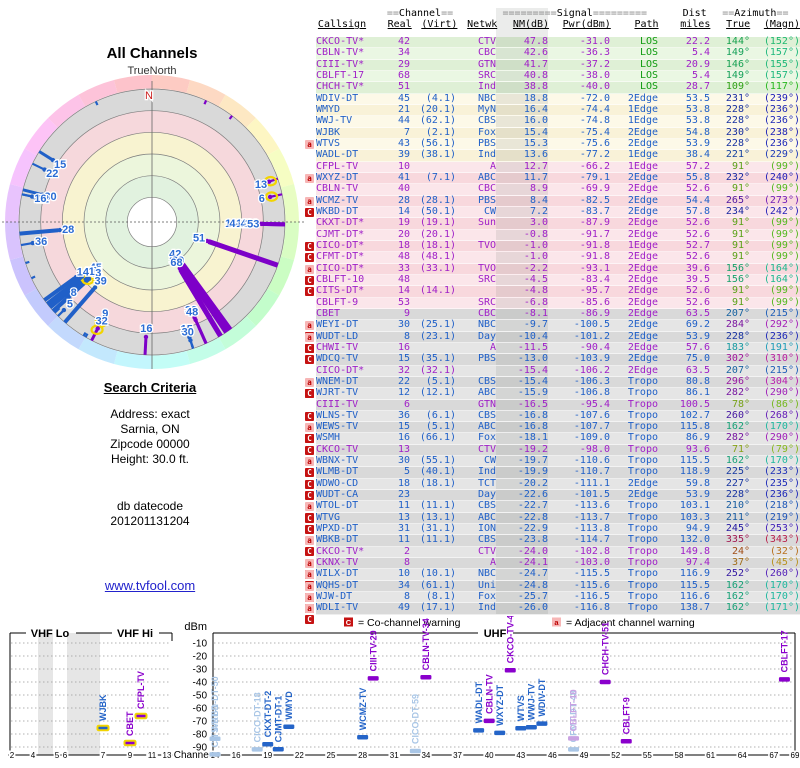 This screenshot has height=768, width=800. I want to click on azimuth-true: 109°, so click(737, 87).